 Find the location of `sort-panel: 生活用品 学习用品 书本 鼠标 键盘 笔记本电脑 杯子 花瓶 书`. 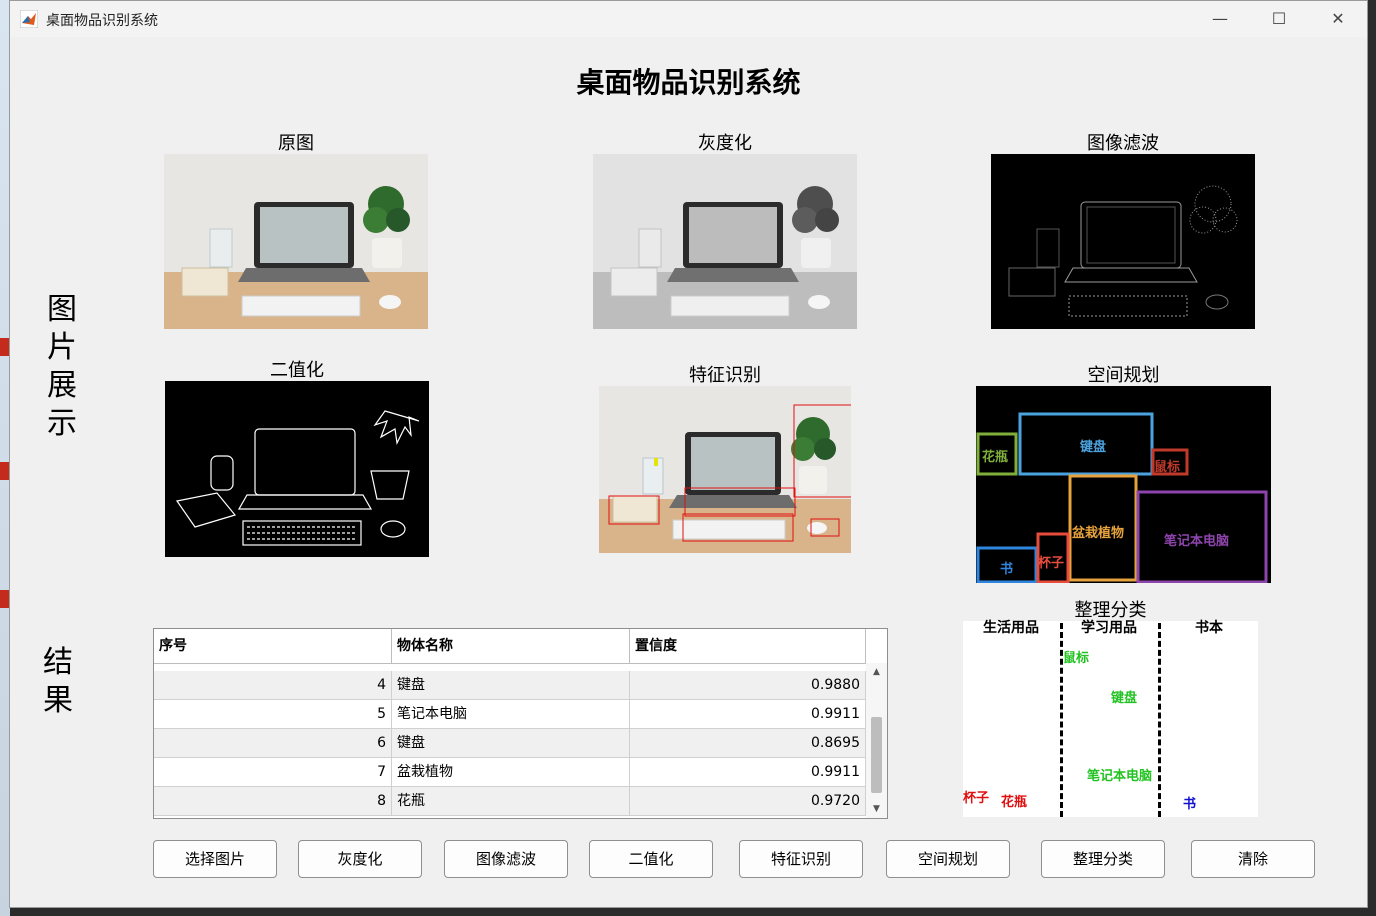

sort-panel: 生活用品 学习用品 书本 鼠标 键盘 笔记本电脑 杯子 花瓶 书 is located at coordinates (1110, 718).